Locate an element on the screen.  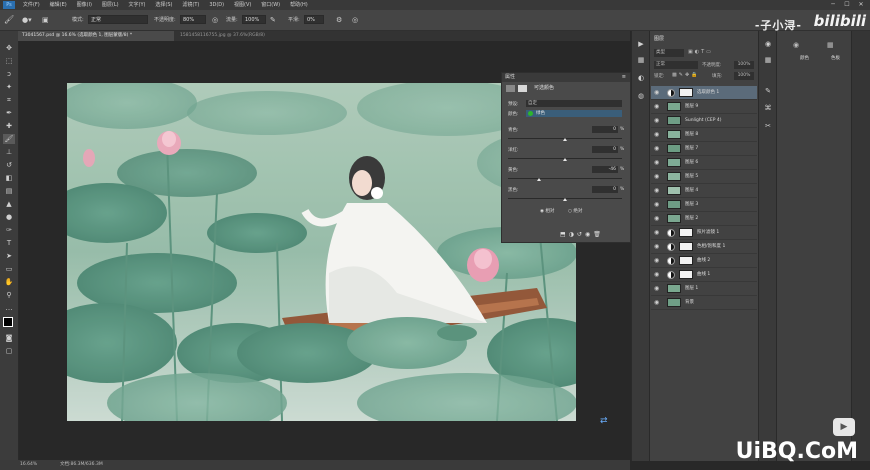
history-brush-icon: ↺ is located at coordinates (9, 165).